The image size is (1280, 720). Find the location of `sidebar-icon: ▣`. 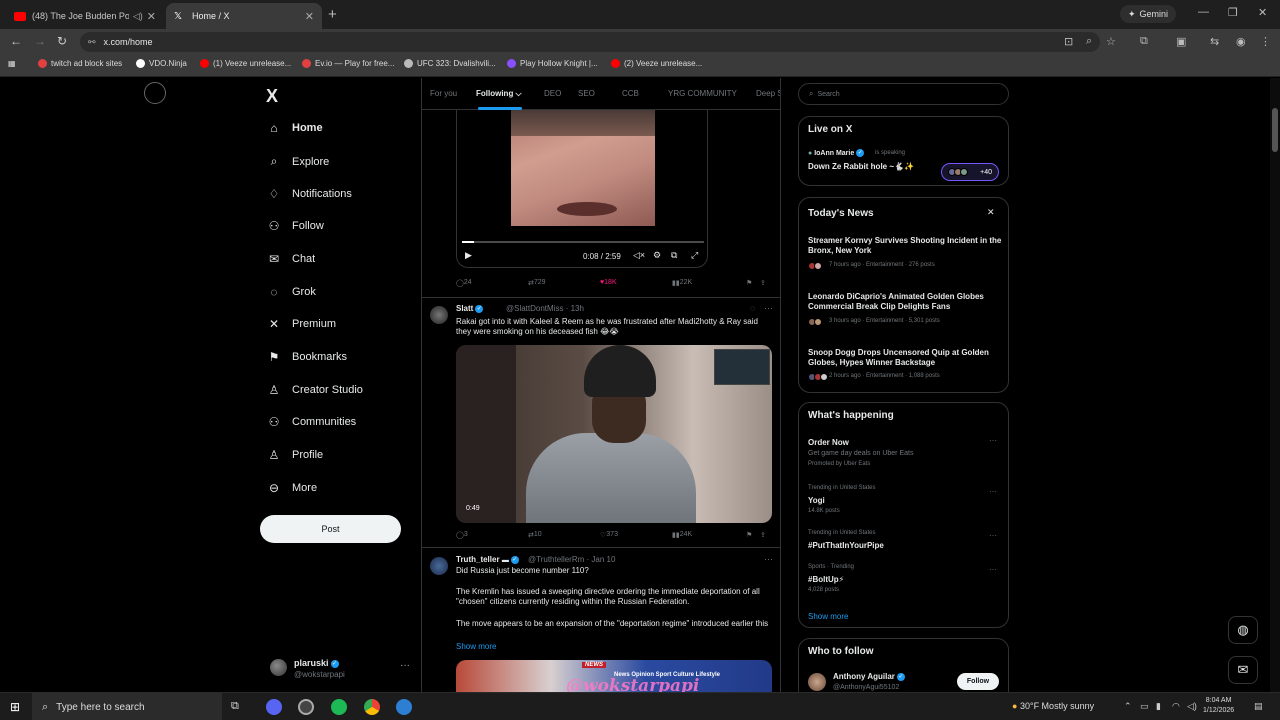

sidebar-icon: ▣ is located at coordinates (1181, 41).